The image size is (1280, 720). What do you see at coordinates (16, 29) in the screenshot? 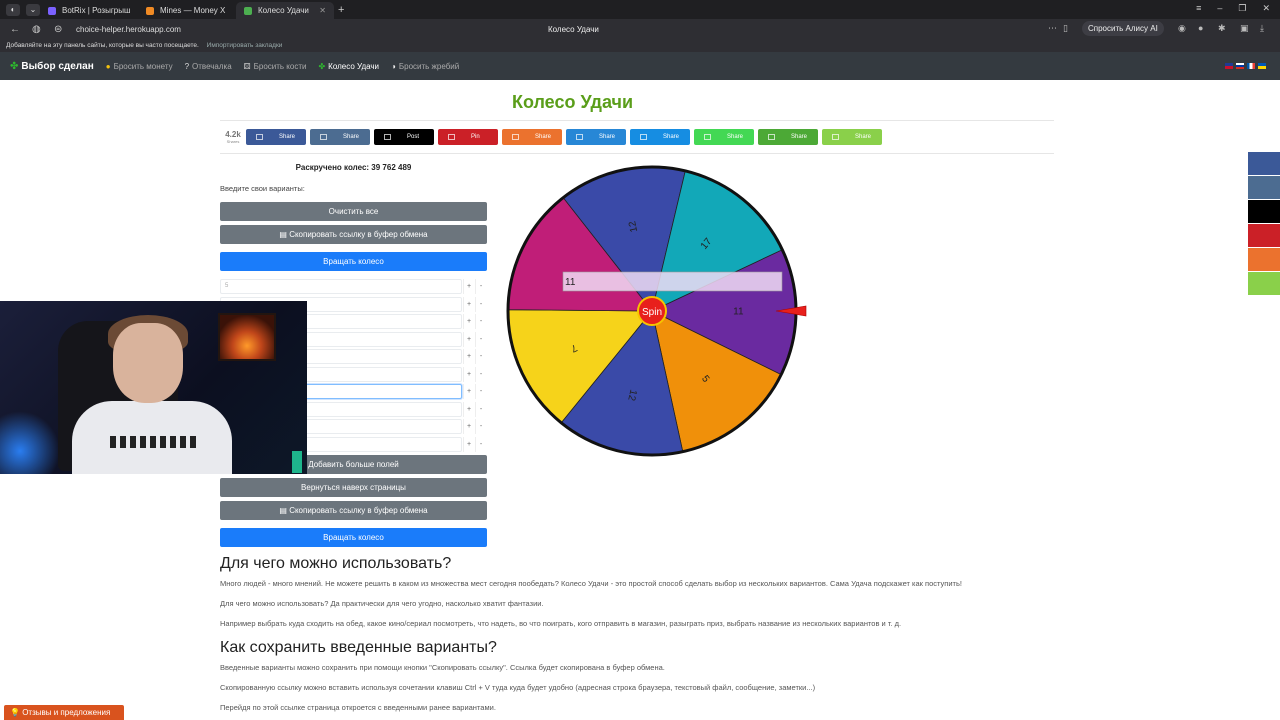
I see `back-arrow-icon: ←` at bounding box center [16, 29].